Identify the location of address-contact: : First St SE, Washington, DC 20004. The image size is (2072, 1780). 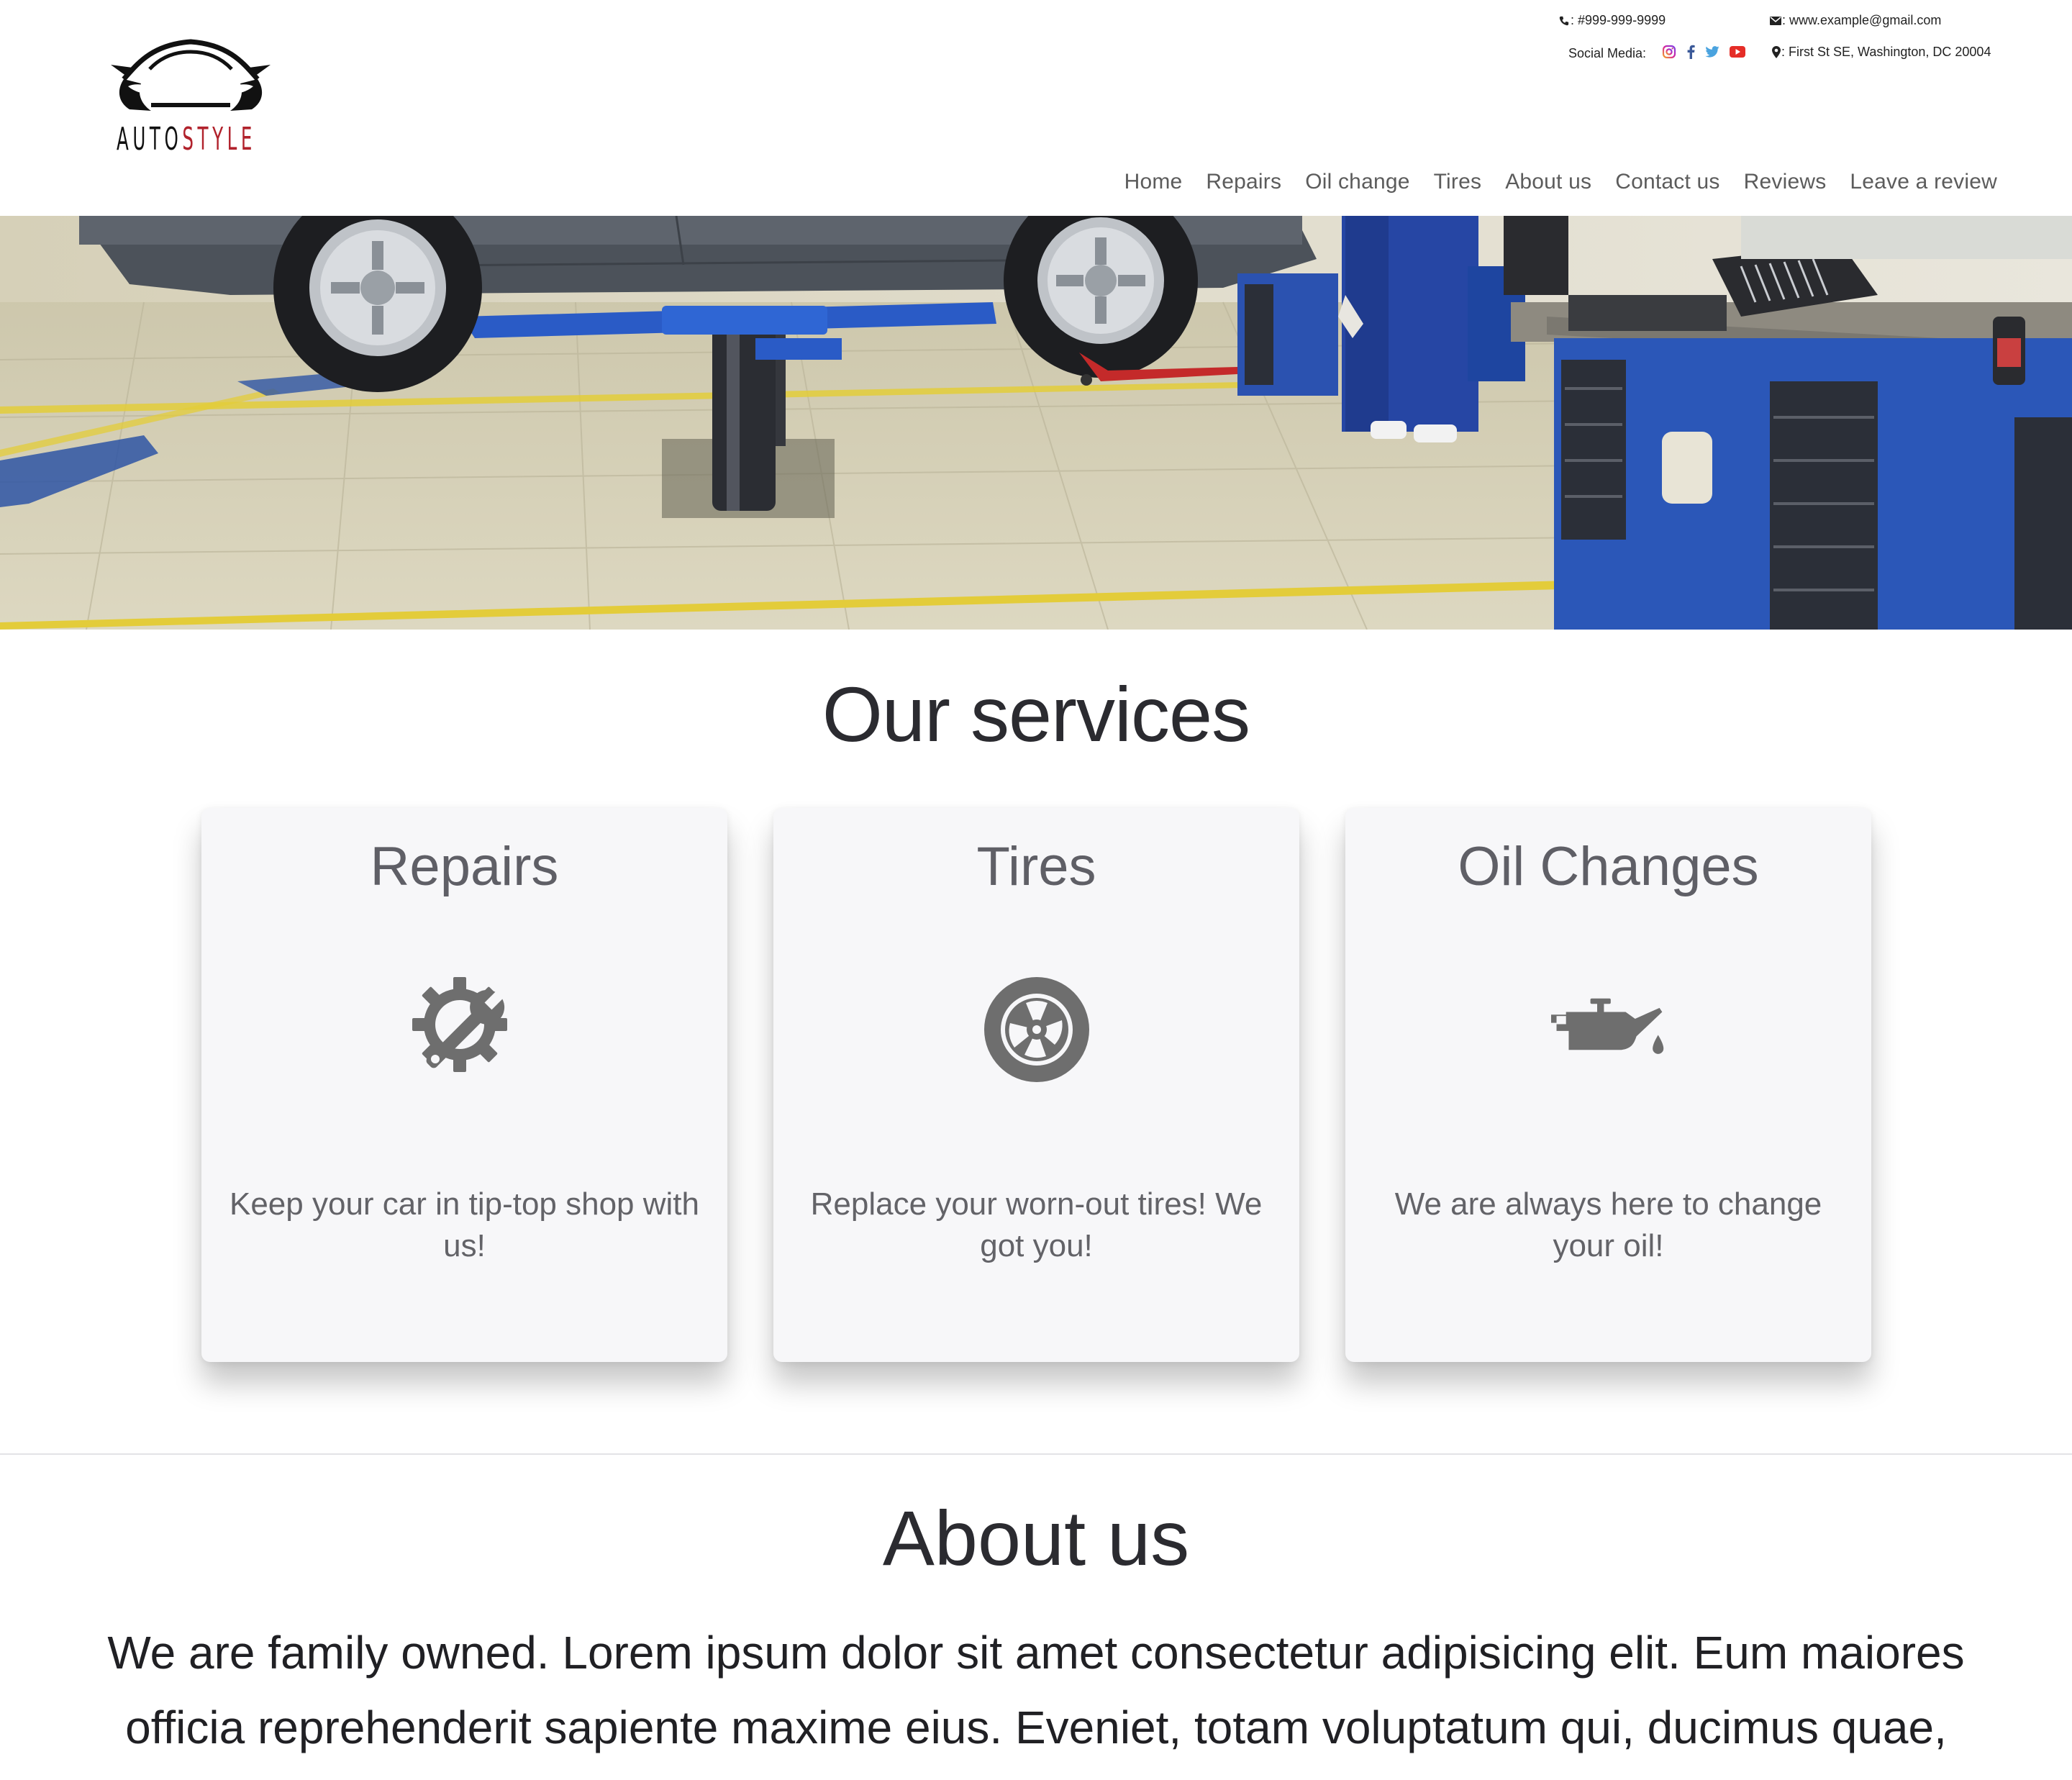
(1881, 53).